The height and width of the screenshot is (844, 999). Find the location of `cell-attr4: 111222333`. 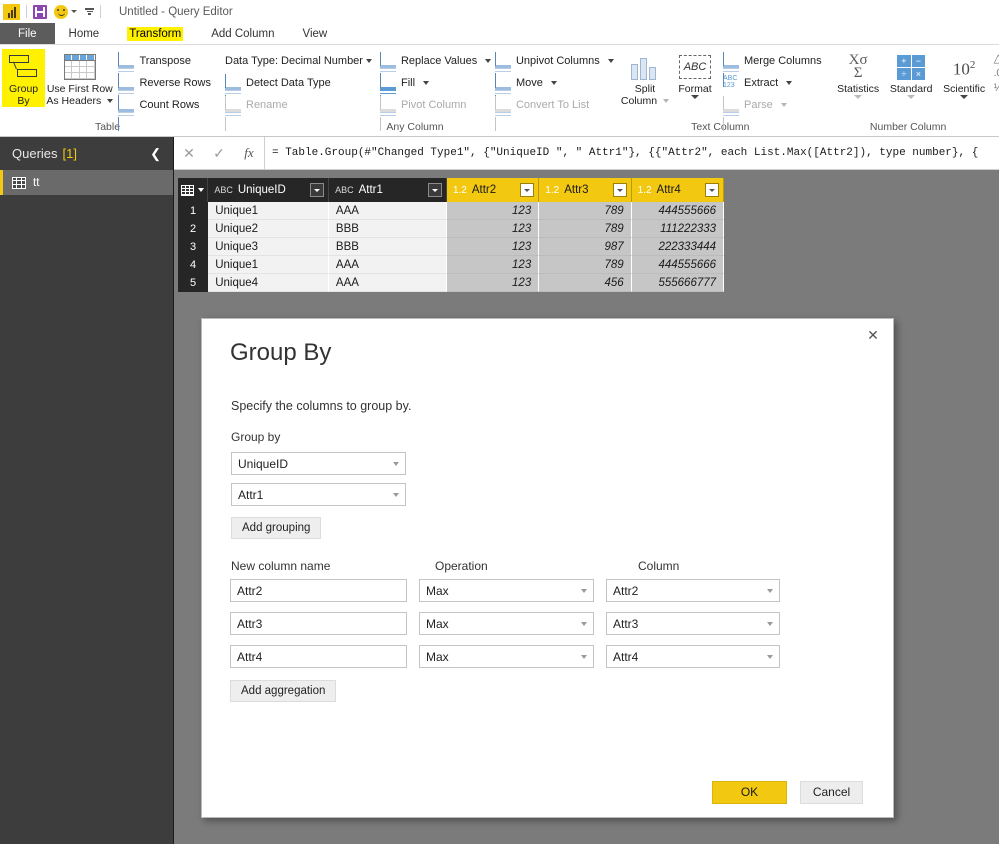

cell-attr4: 111222333 is located at coordinates (678, 229).